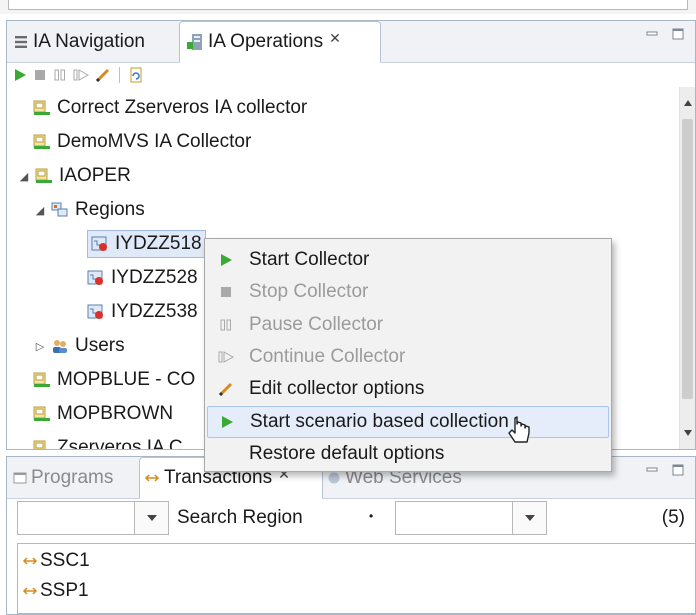 This screenshot has height=615, width=696. I want to click on menu-item-label: Edit collector options, so click(337, 389).